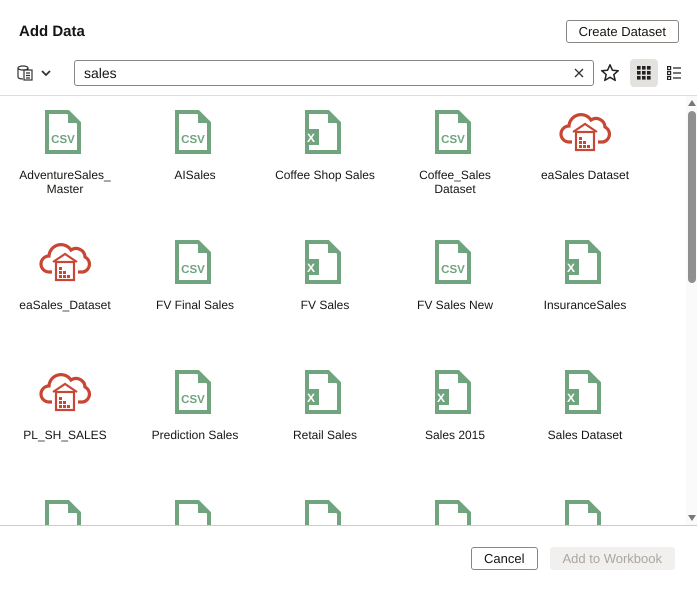 The image size is (697, 590). Describe the element at coordinates (65, 435) in the screenshot. I see `dataset-name: PL_SH_SALES` at that location.